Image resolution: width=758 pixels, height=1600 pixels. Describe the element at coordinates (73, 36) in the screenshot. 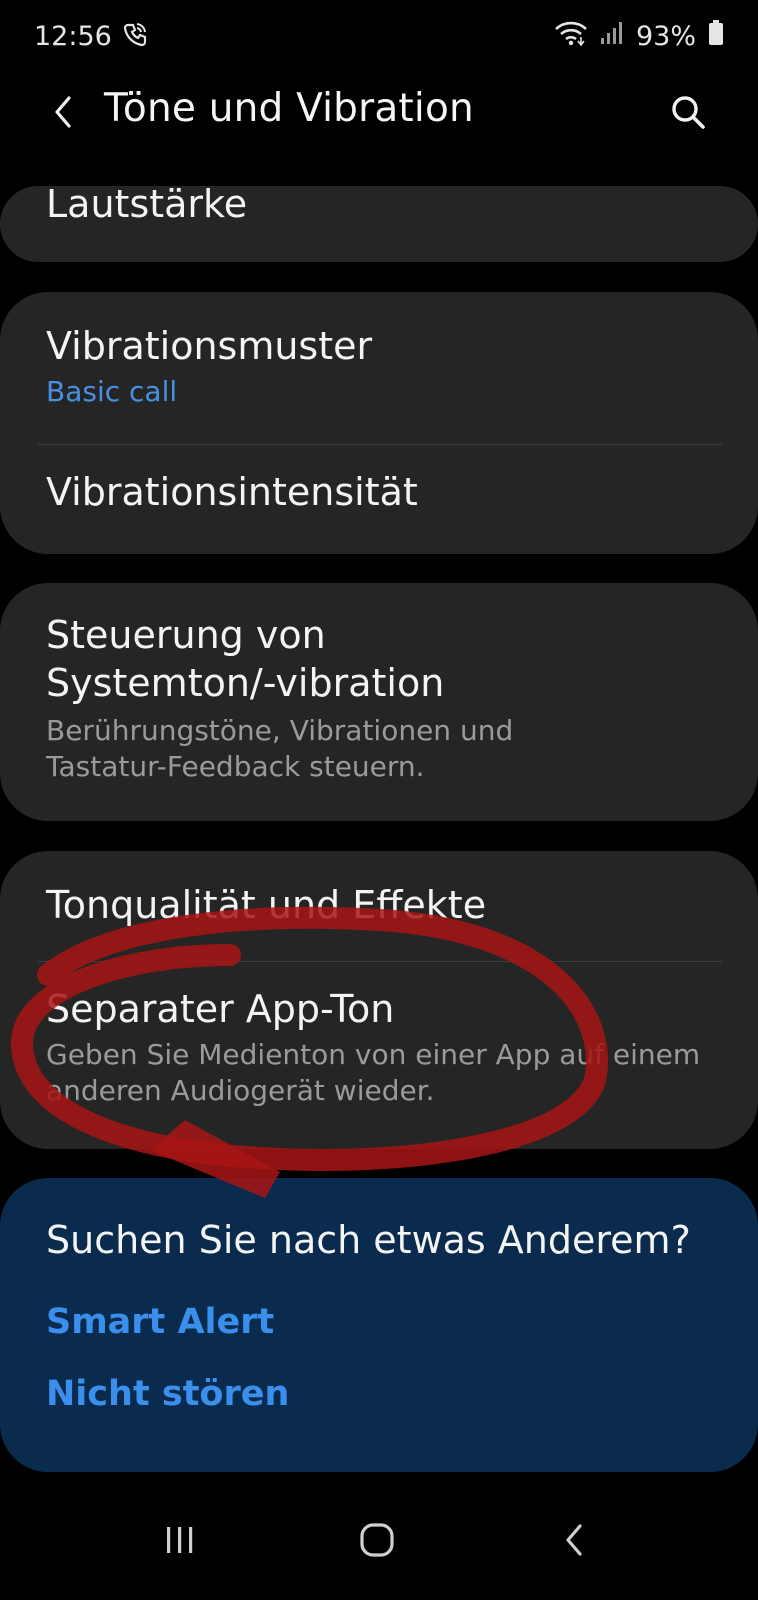

I see `status-time: 12:56` at that location.